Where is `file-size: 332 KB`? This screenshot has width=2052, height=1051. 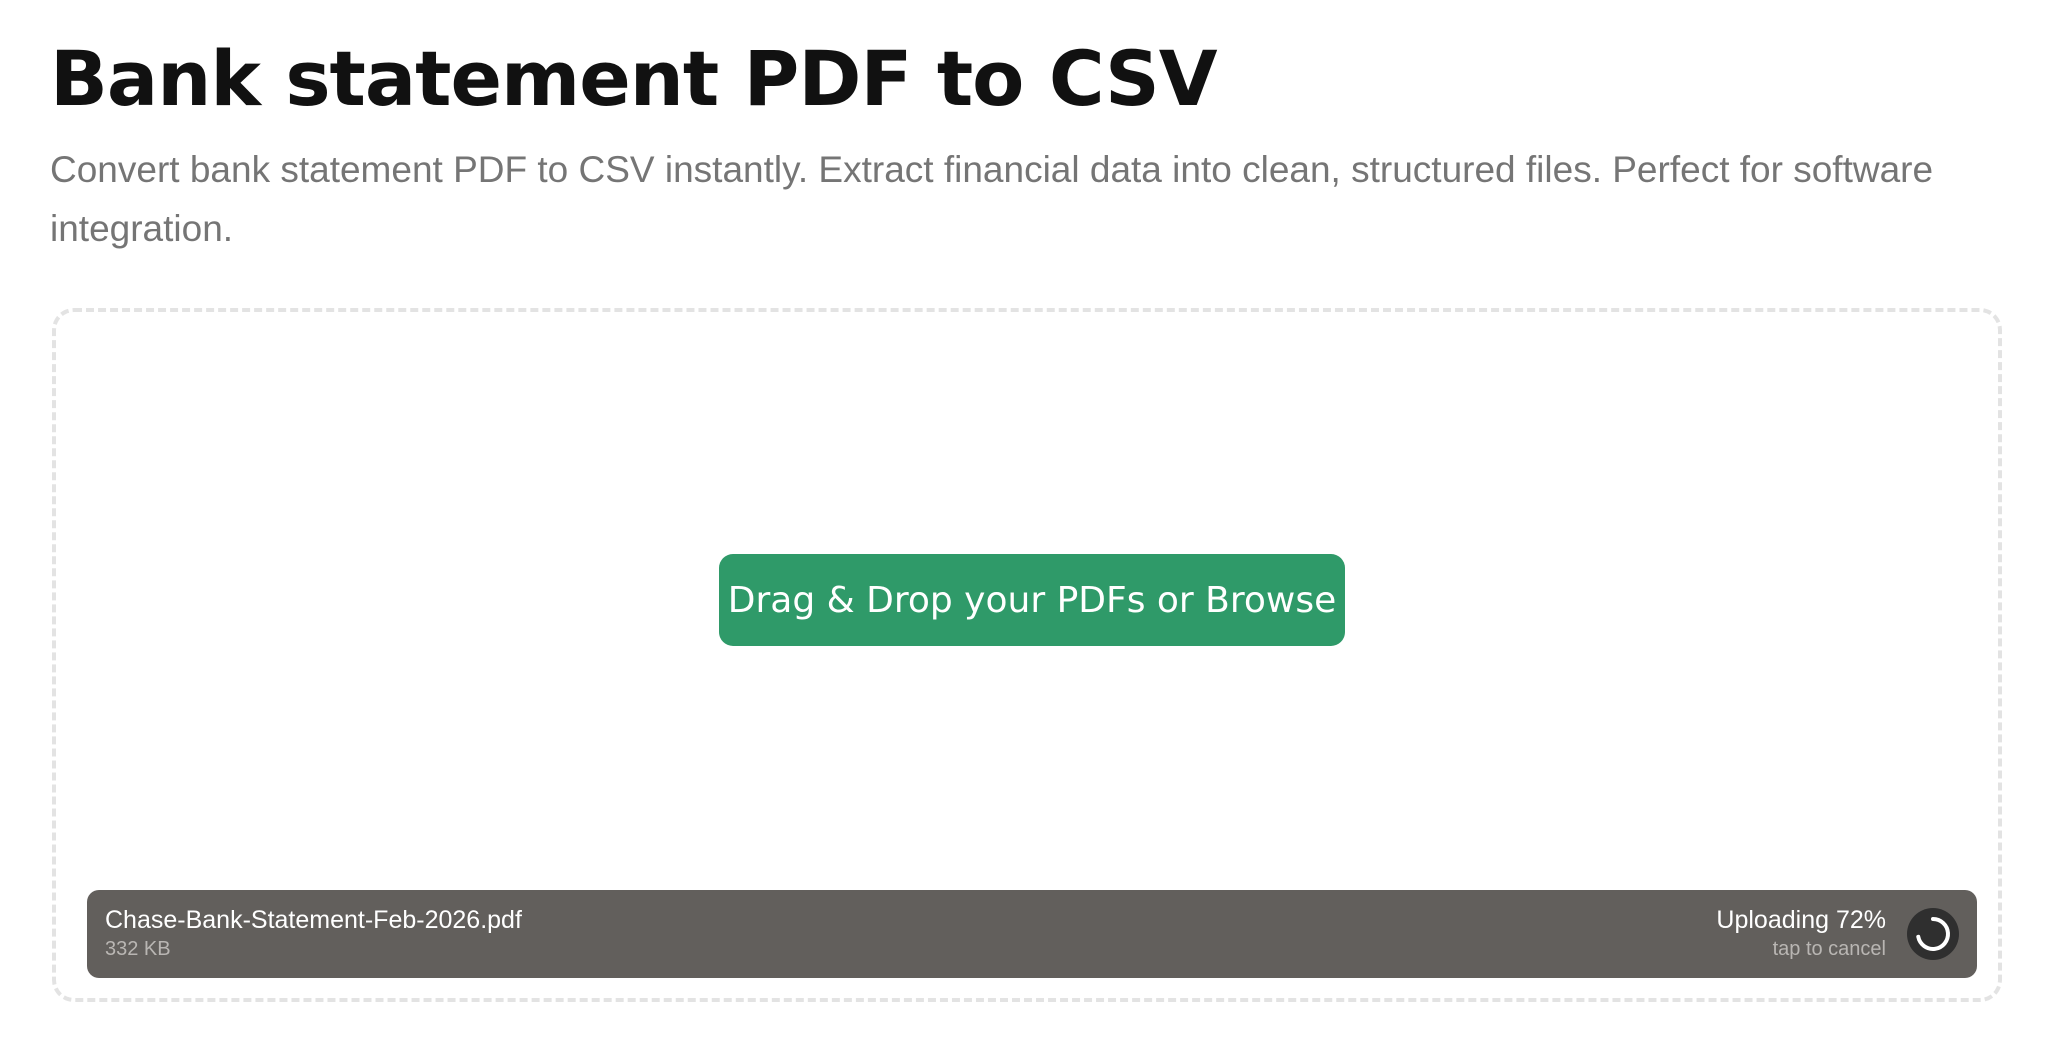
file-size: 332 KB is located at coordinates (138, 949).